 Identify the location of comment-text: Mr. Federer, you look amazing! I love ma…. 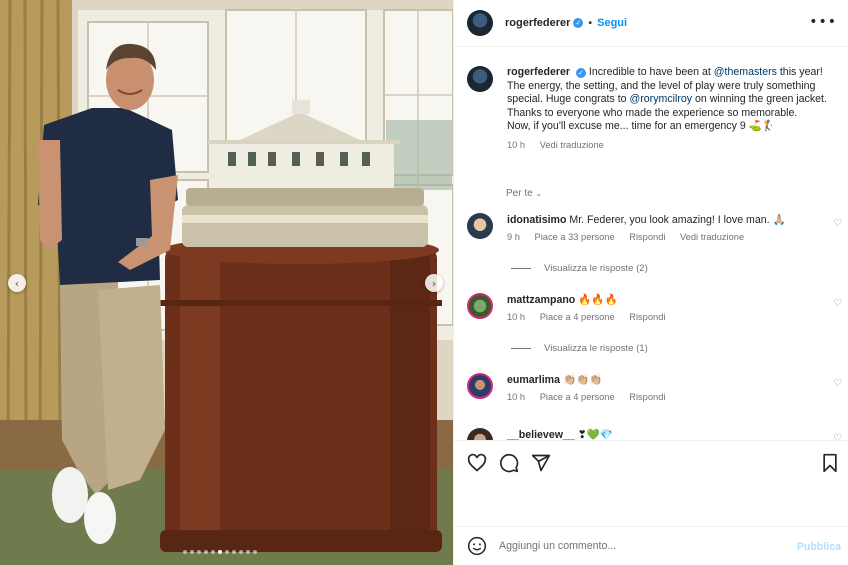
(677, 220).